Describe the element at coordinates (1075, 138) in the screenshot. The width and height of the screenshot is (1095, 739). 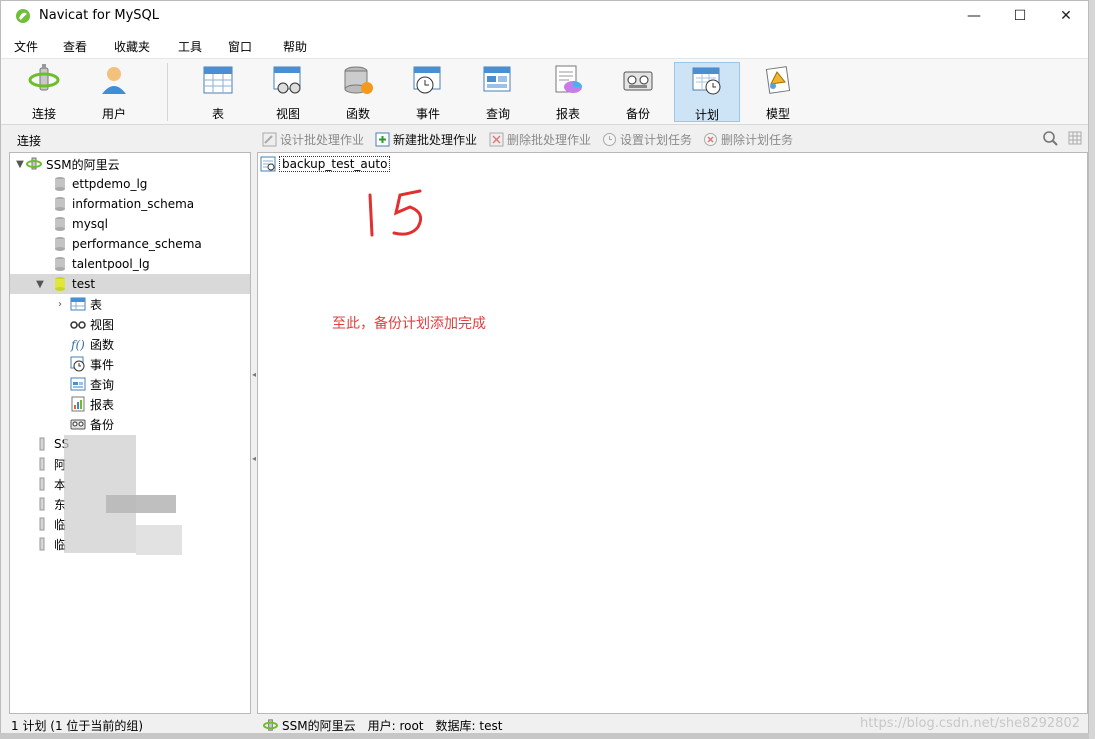
I see `grid-view-icon` at that location.